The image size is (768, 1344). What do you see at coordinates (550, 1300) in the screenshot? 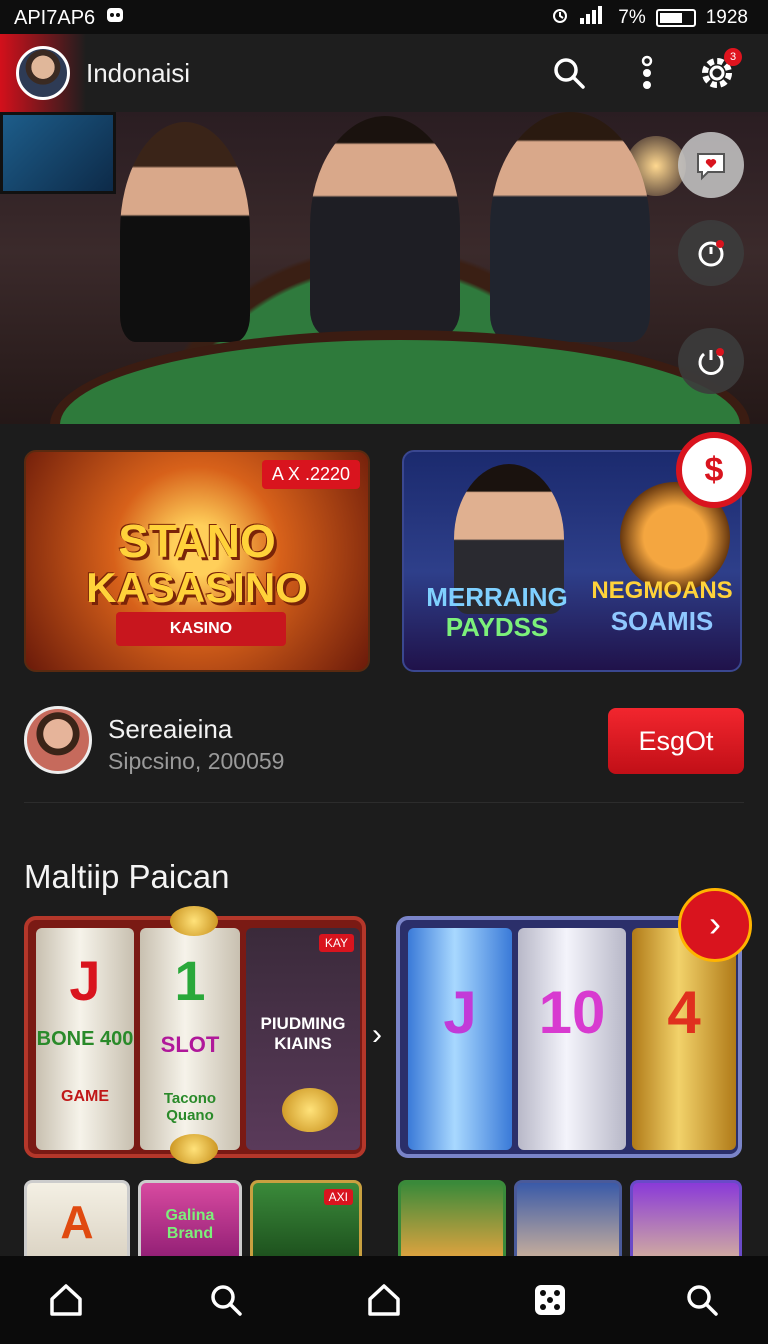
I see `dice-icon` at bounding box center [550, 1300].